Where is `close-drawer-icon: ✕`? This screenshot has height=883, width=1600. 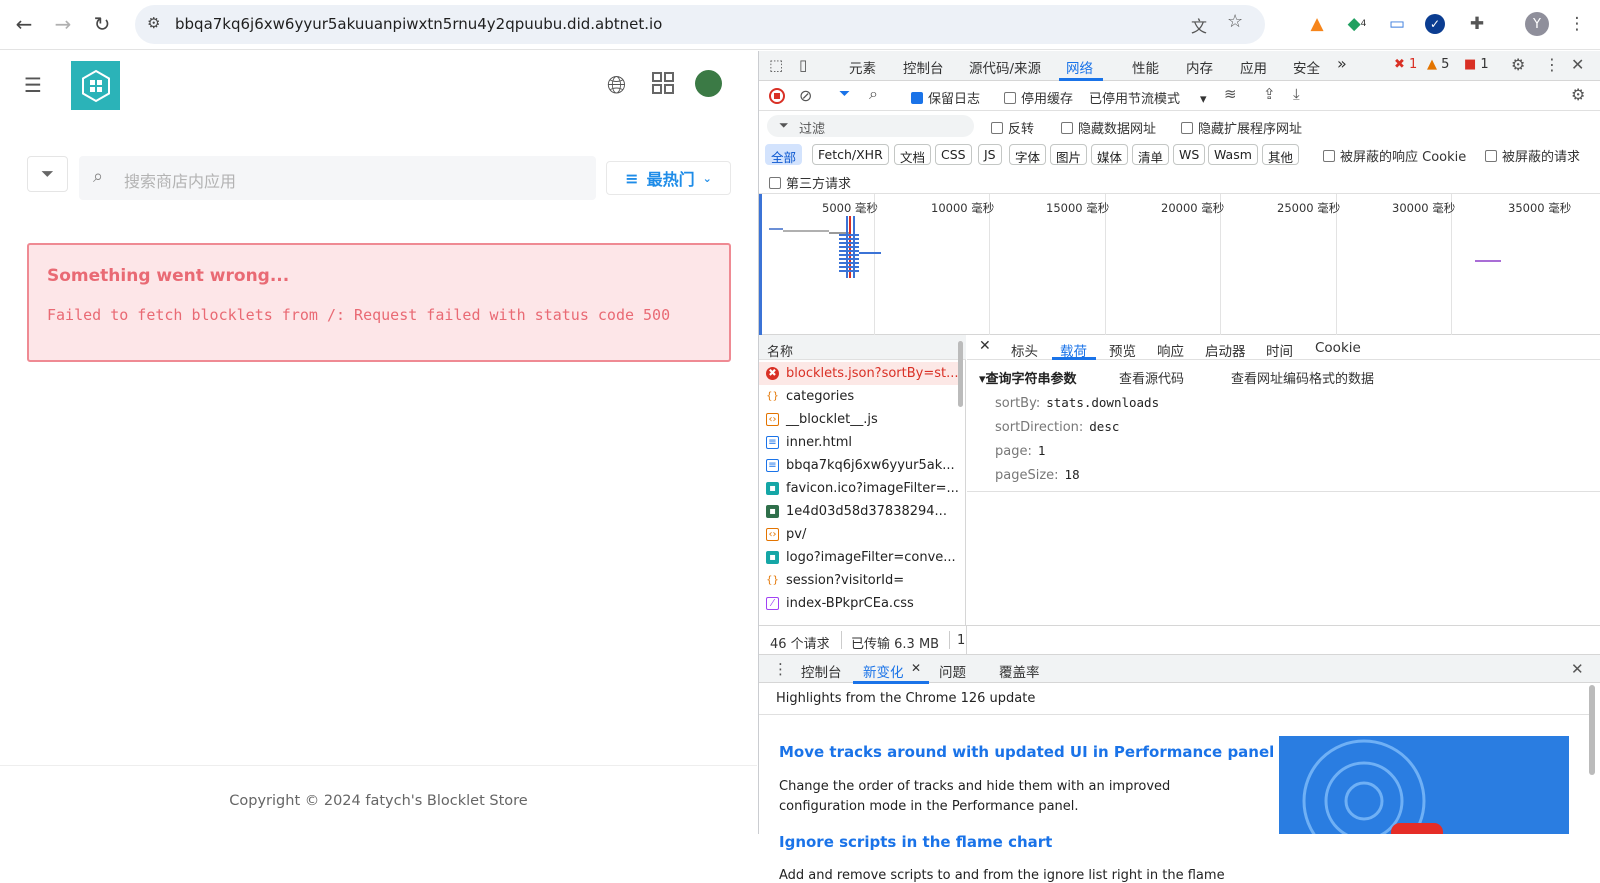 close-drawer-icon: ✕ is located at coordinates (1577, 669).